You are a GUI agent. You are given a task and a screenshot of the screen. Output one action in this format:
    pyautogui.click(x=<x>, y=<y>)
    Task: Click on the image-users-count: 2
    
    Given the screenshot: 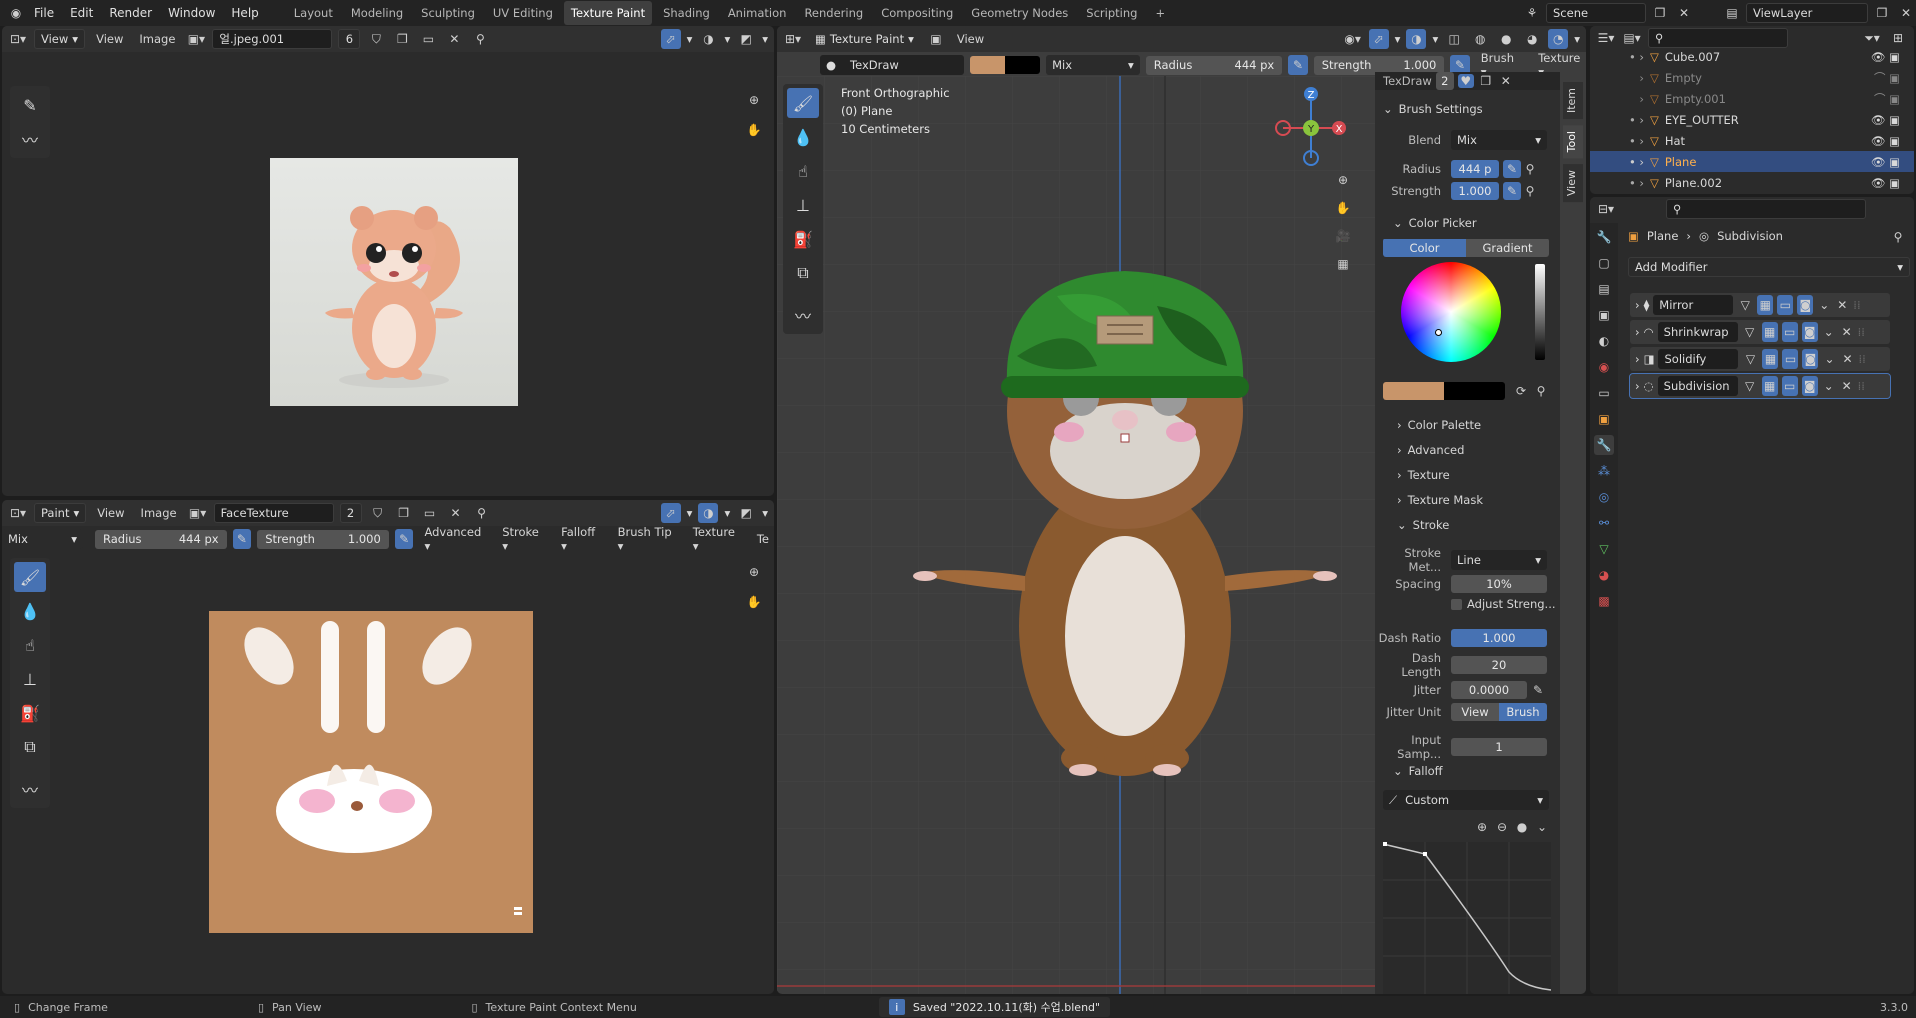 What is the action you would take?
    pyautogui.click(x=350, y=513)
    